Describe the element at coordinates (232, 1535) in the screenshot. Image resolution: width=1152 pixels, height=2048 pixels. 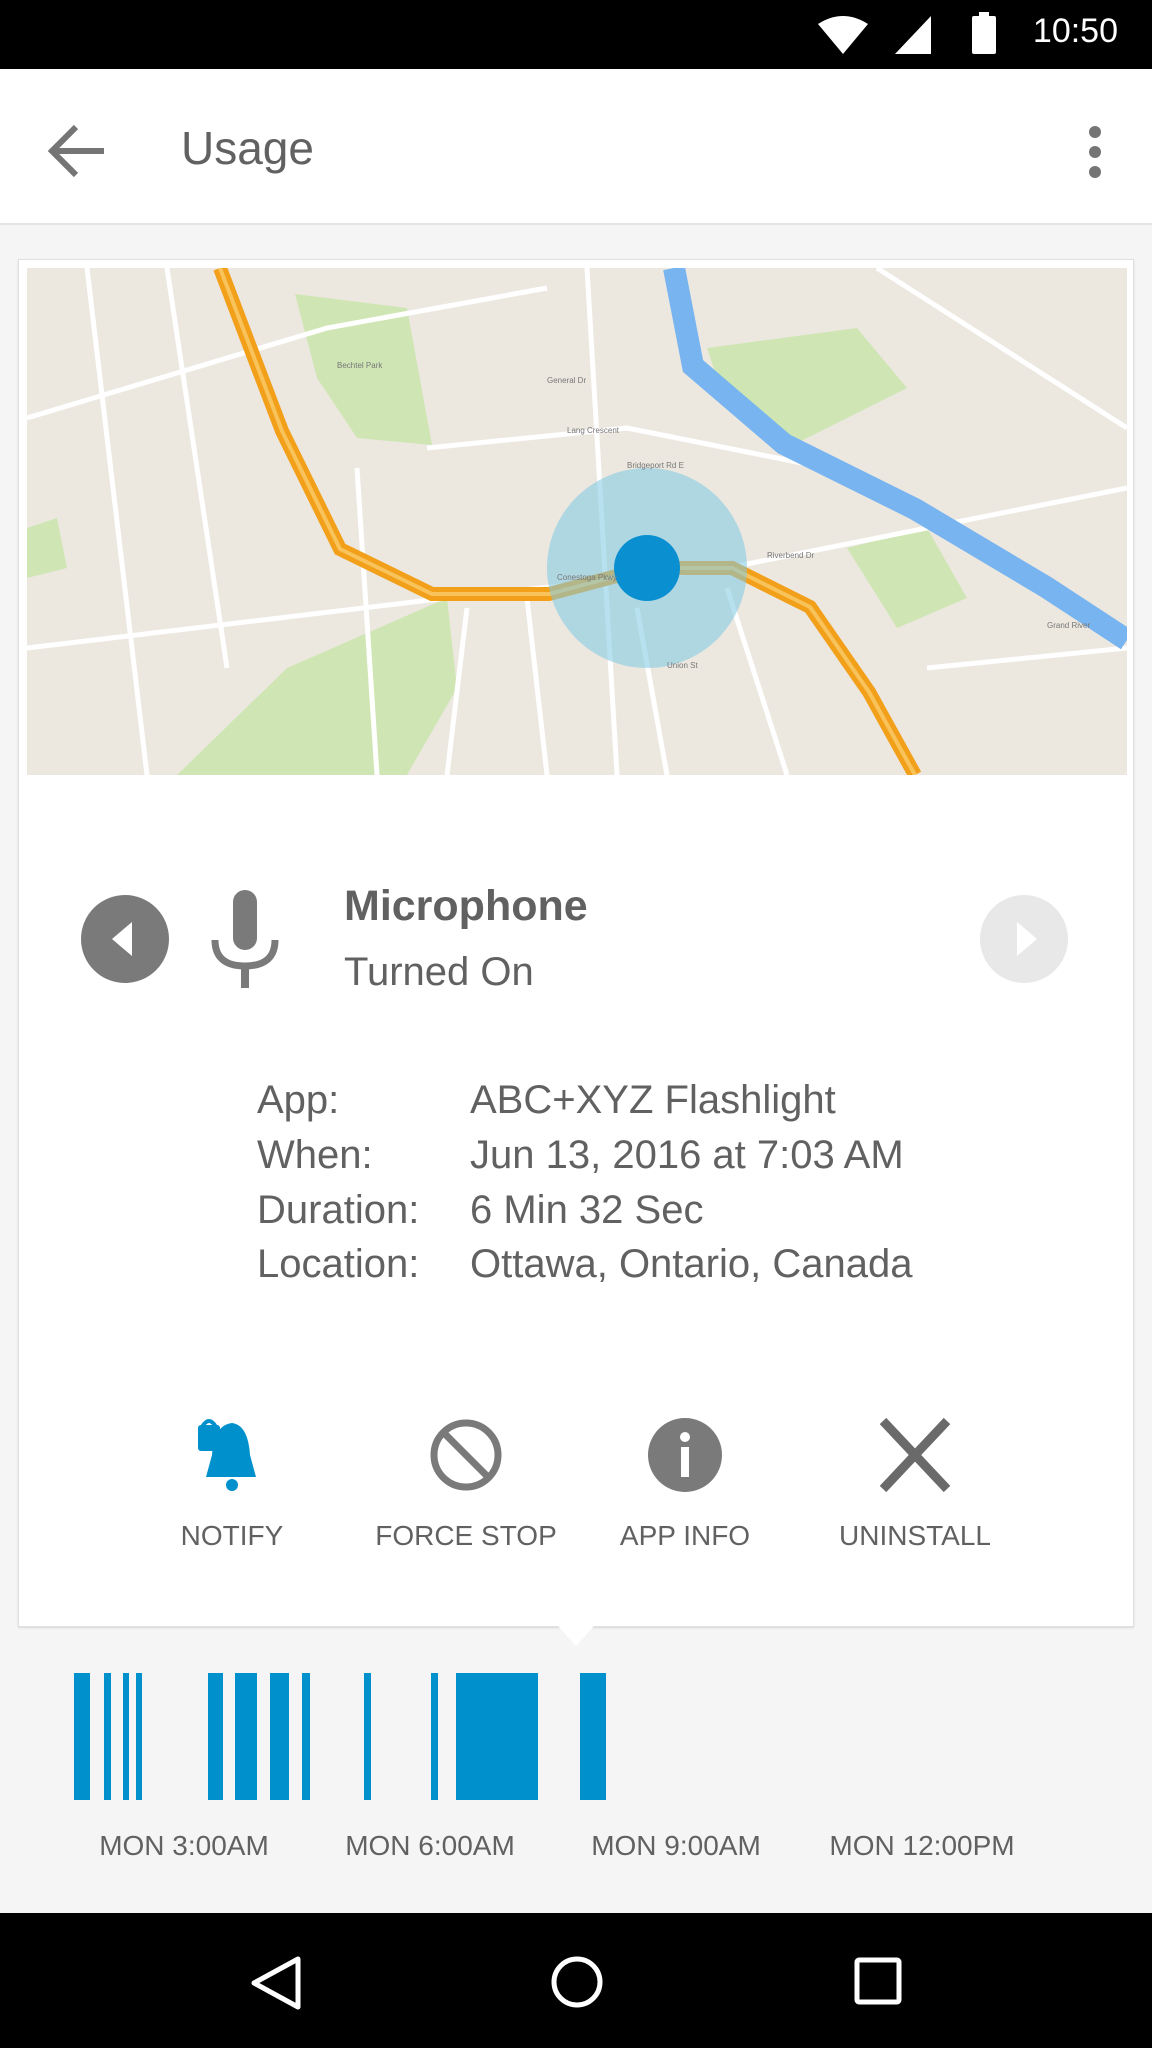
I see `action-label: NOTIFY` at that location.